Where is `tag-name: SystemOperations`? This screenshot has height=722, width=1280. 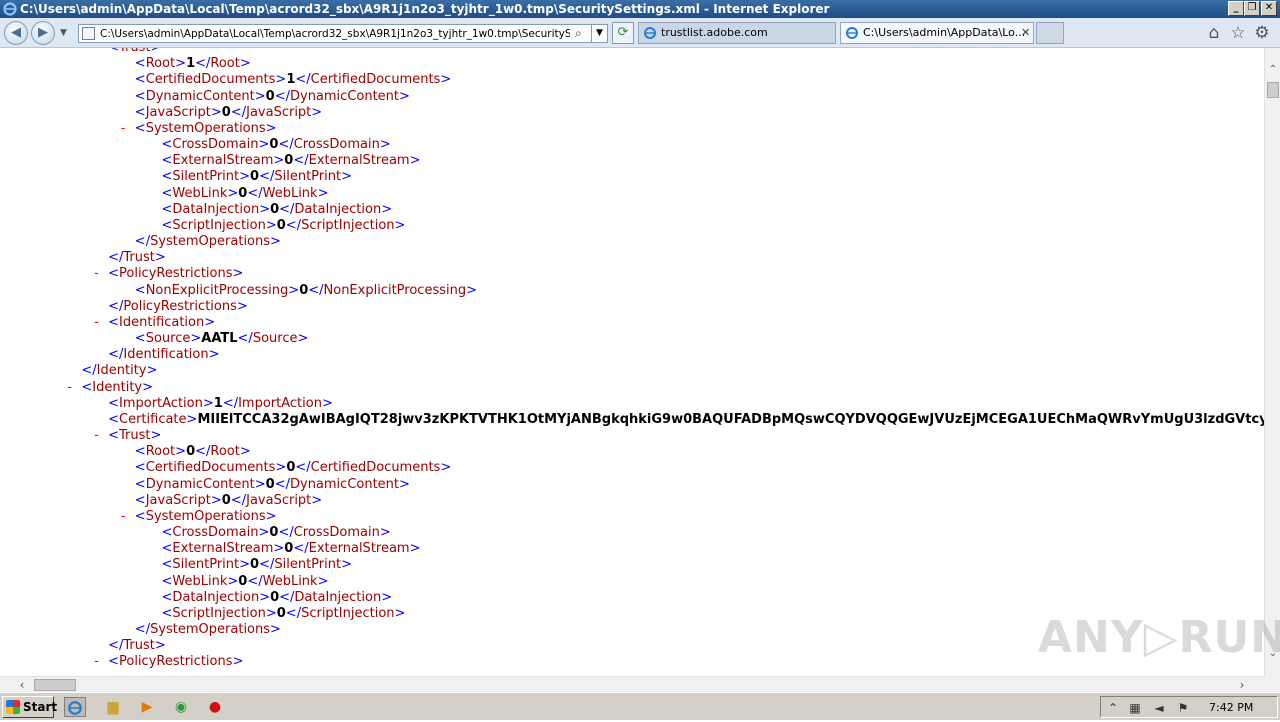
tag-name: SystemOperations is located at coordinates (205, 128).